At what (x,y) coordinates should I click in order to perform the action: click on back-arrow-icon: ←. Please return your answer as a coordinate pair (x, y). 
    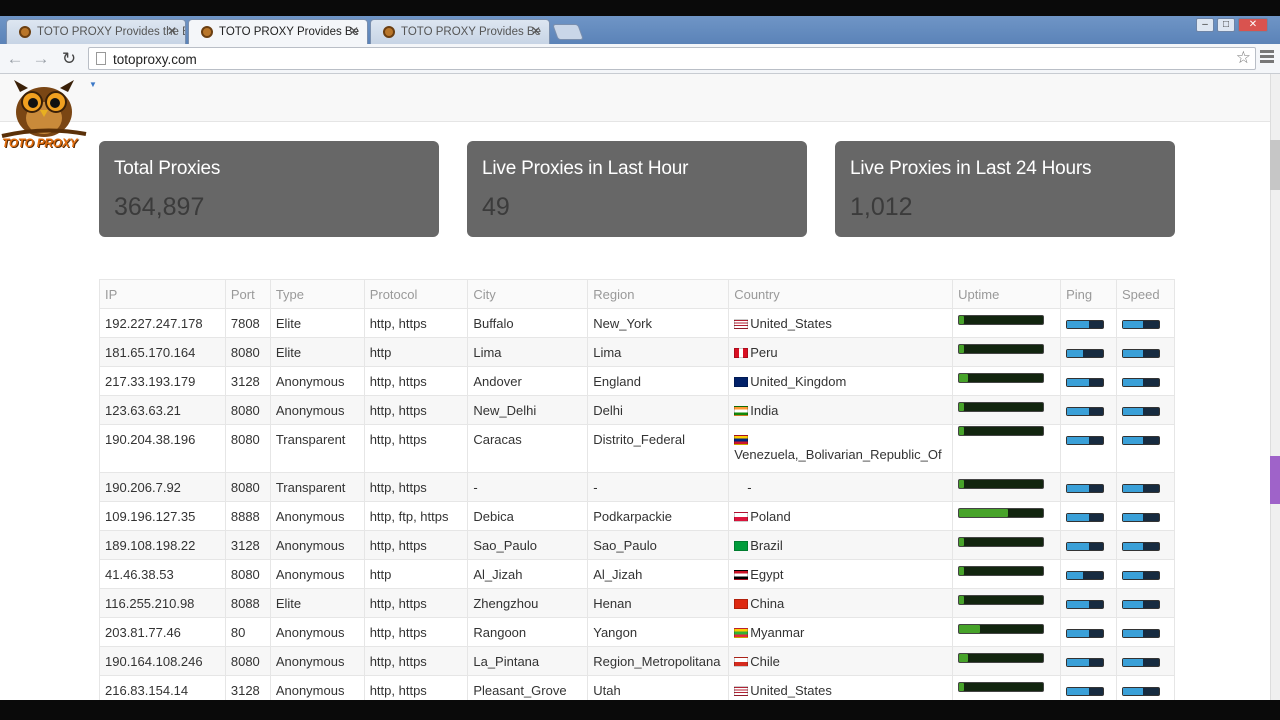
    Looking at the image, I should click on (15, 59).